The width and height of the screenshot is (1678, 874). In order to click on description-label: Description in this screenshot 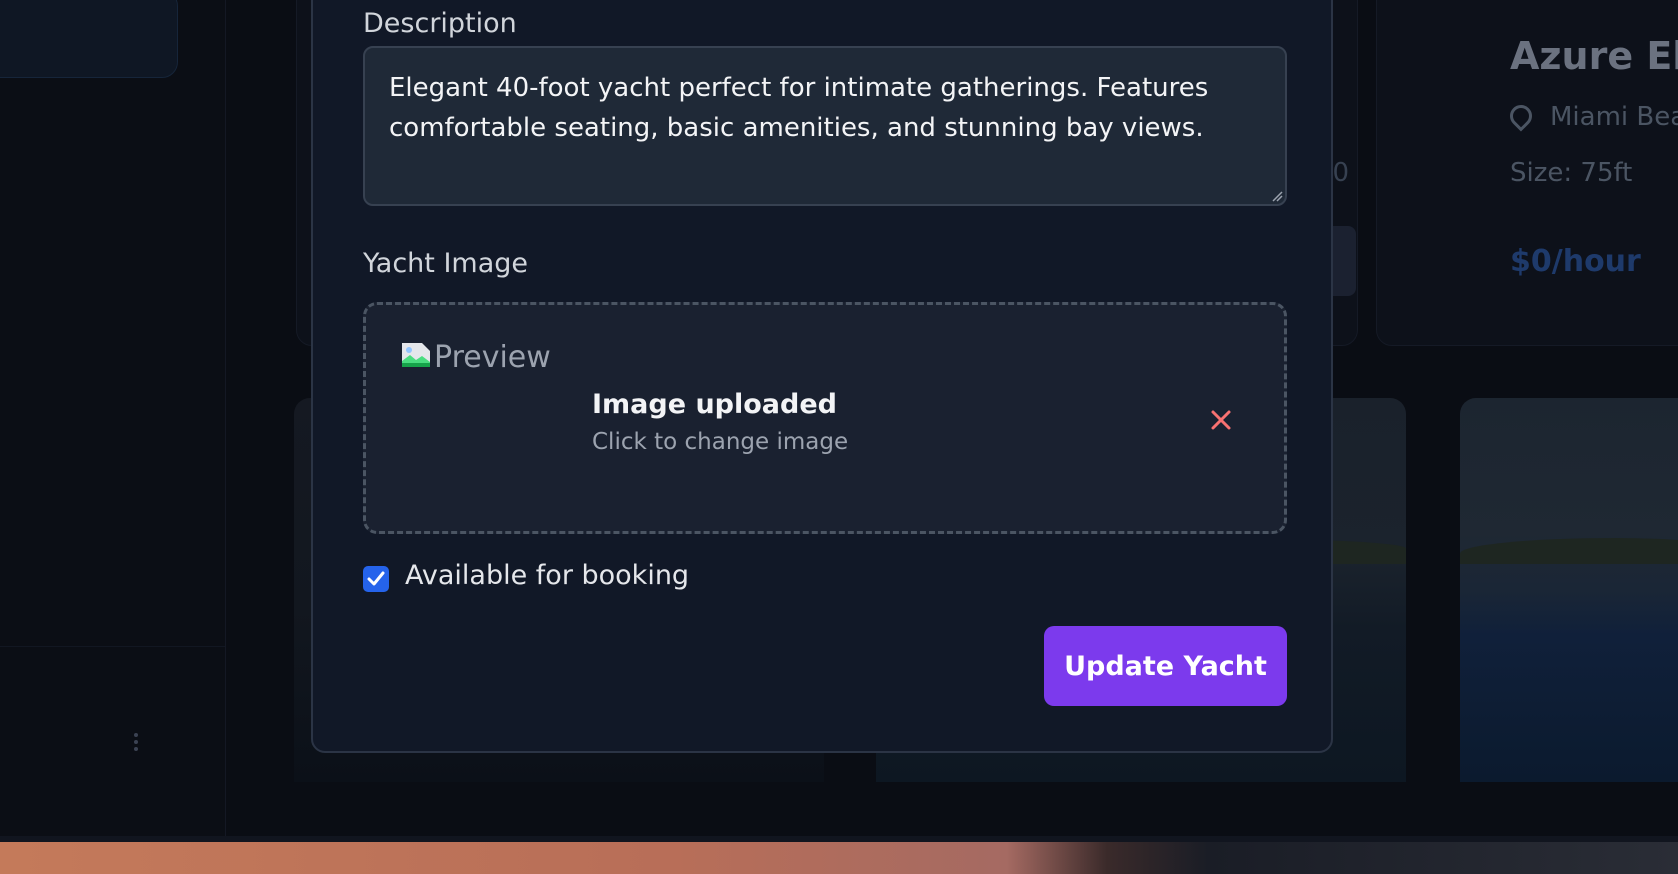, I will do `click(440, 23)`.